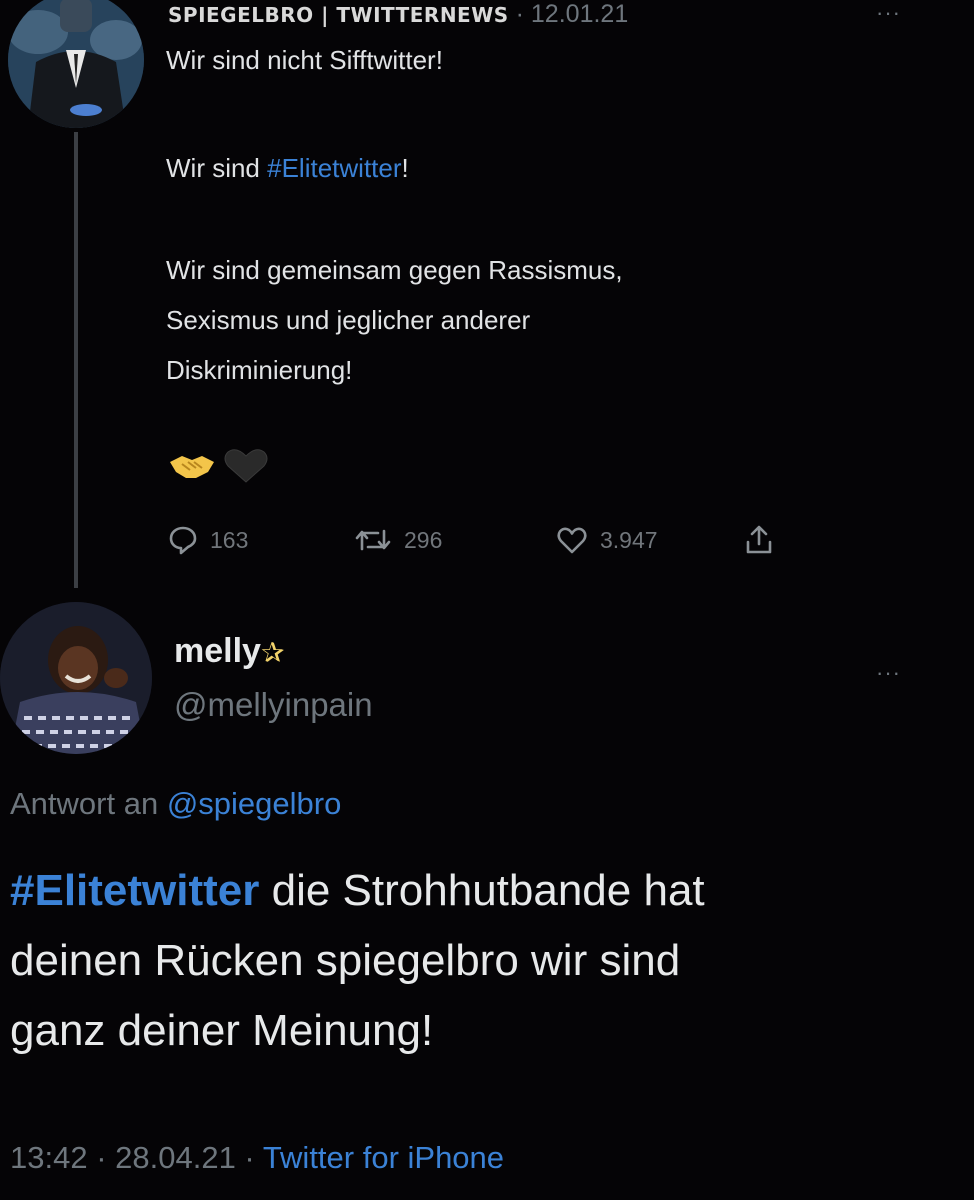 The height and width of the screenshot is (1200, 974). Describe the element at coordinates (229, 539) in the screenshot. I see `reply-count: 163` at that location.